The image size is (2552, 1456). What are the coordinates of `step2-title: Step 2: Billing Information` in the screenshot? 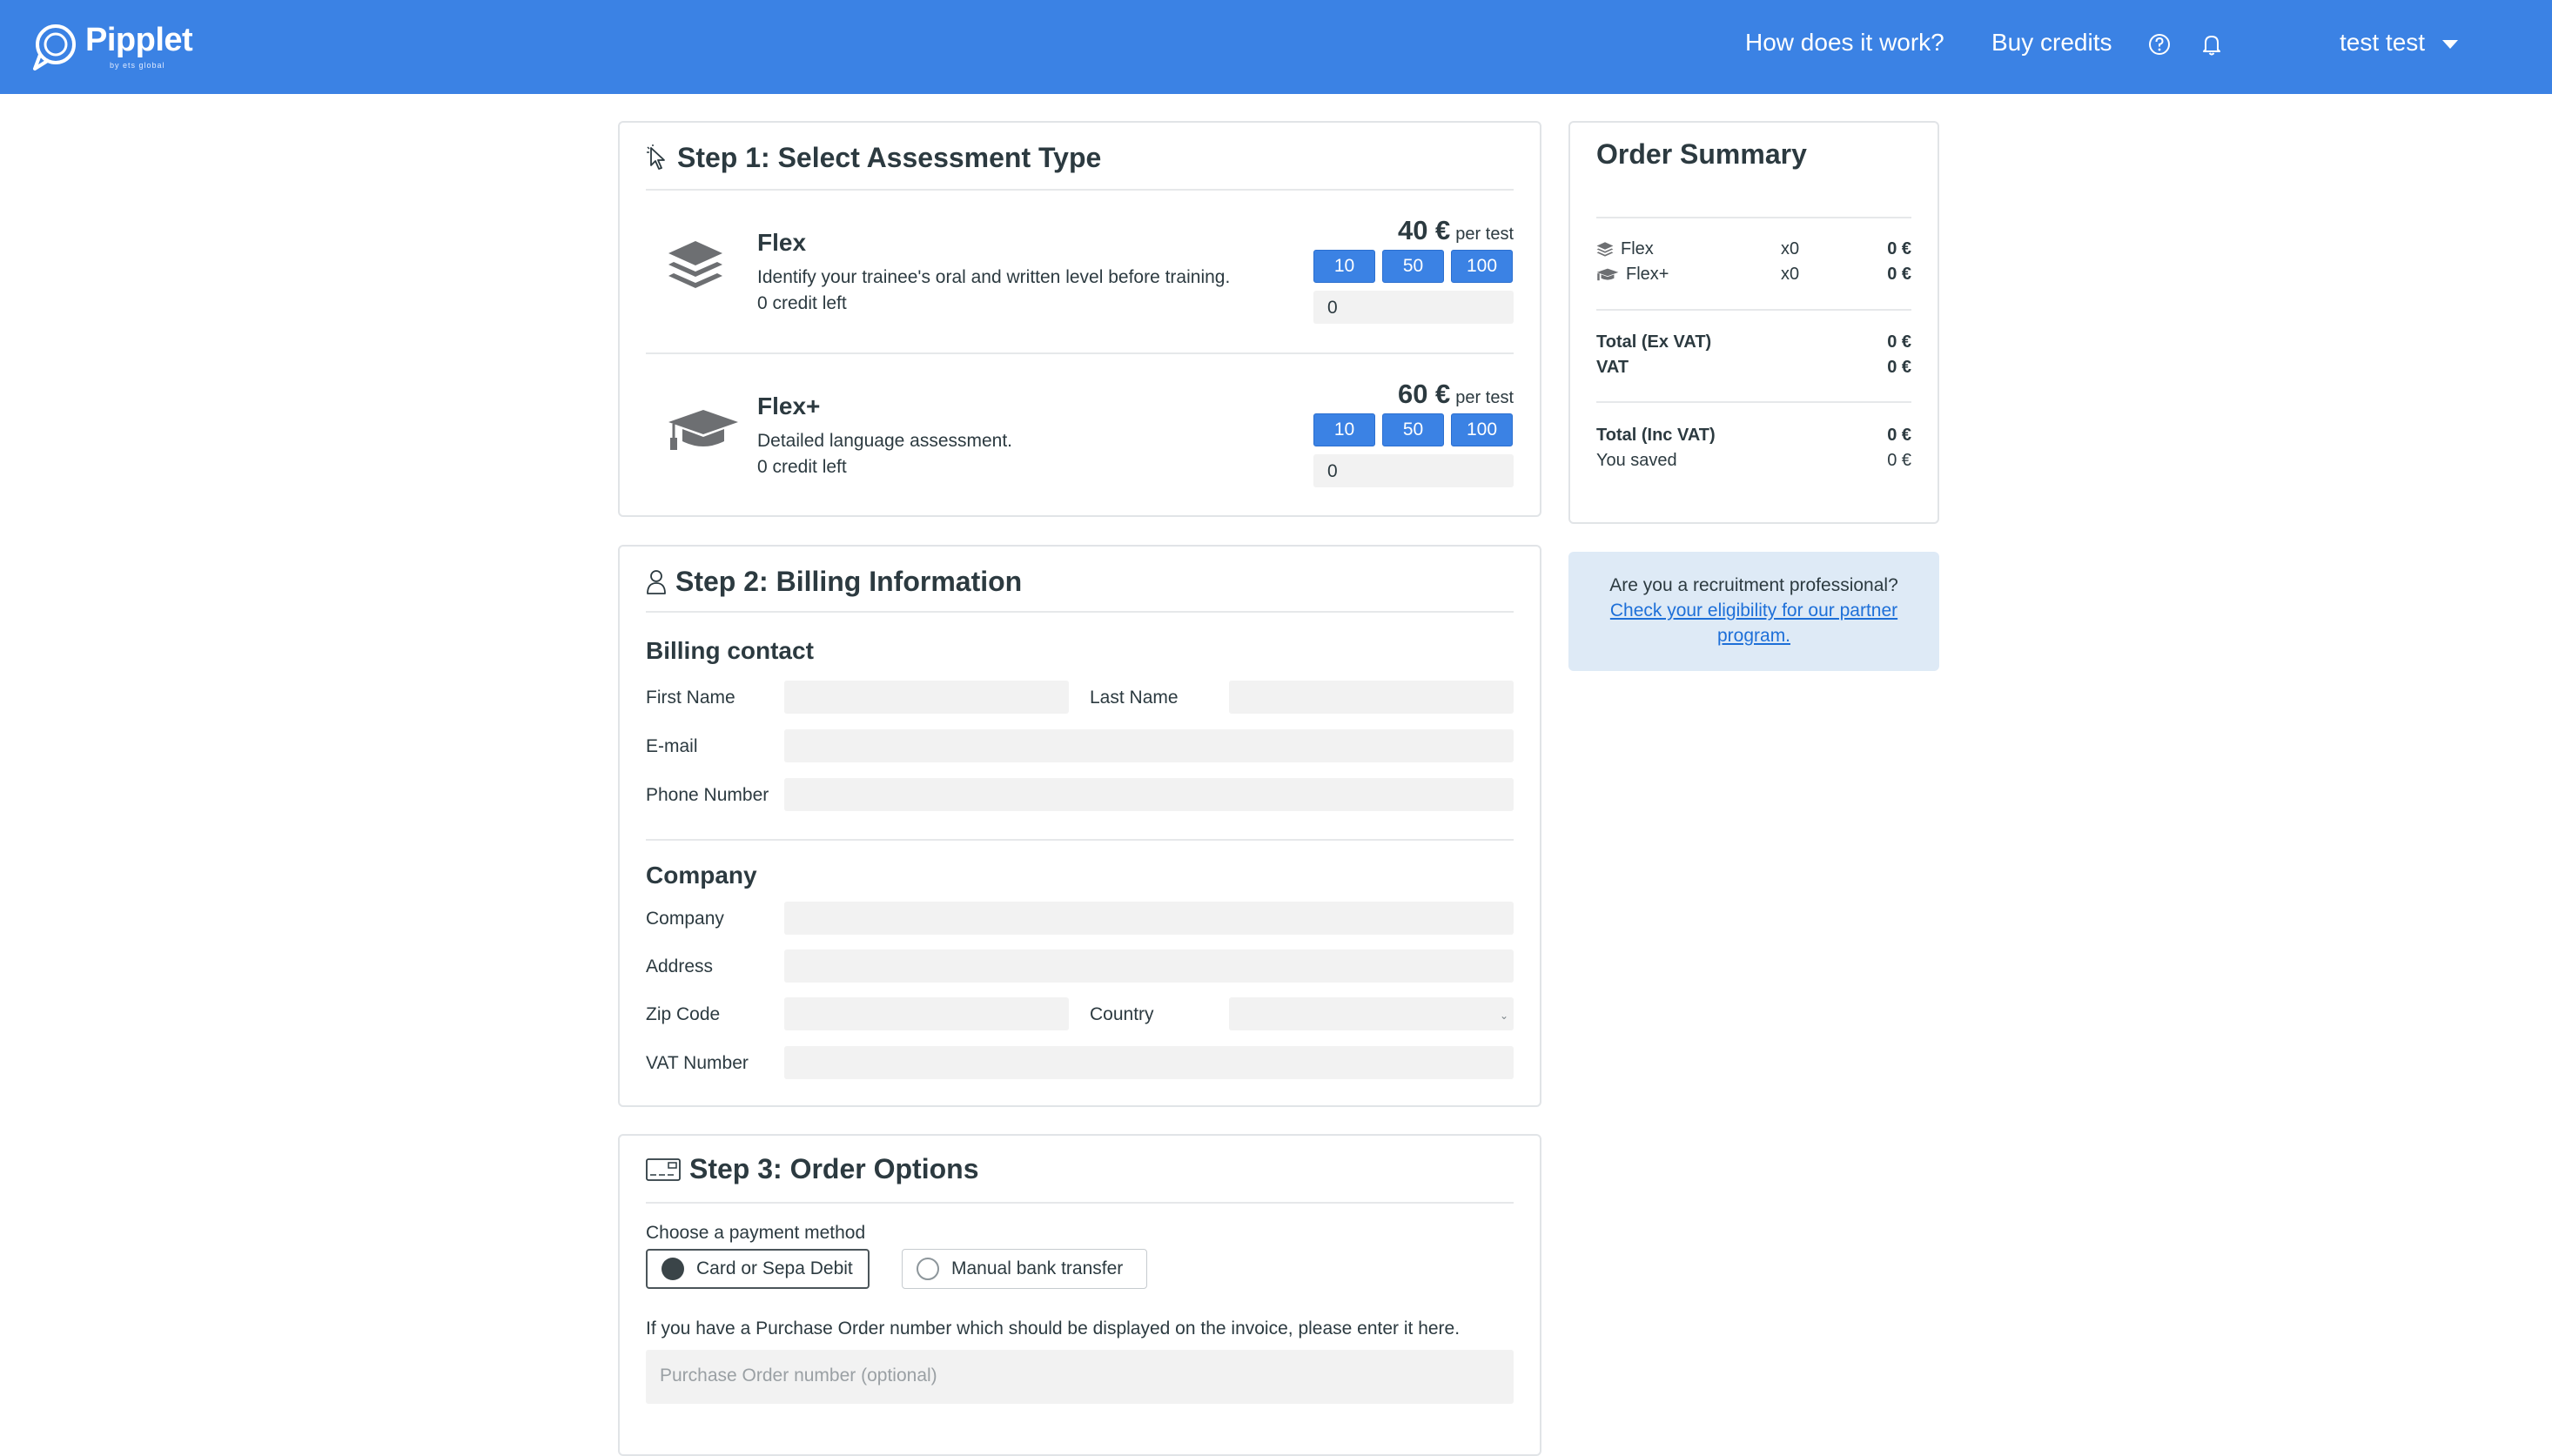 It's located at (834, 582).